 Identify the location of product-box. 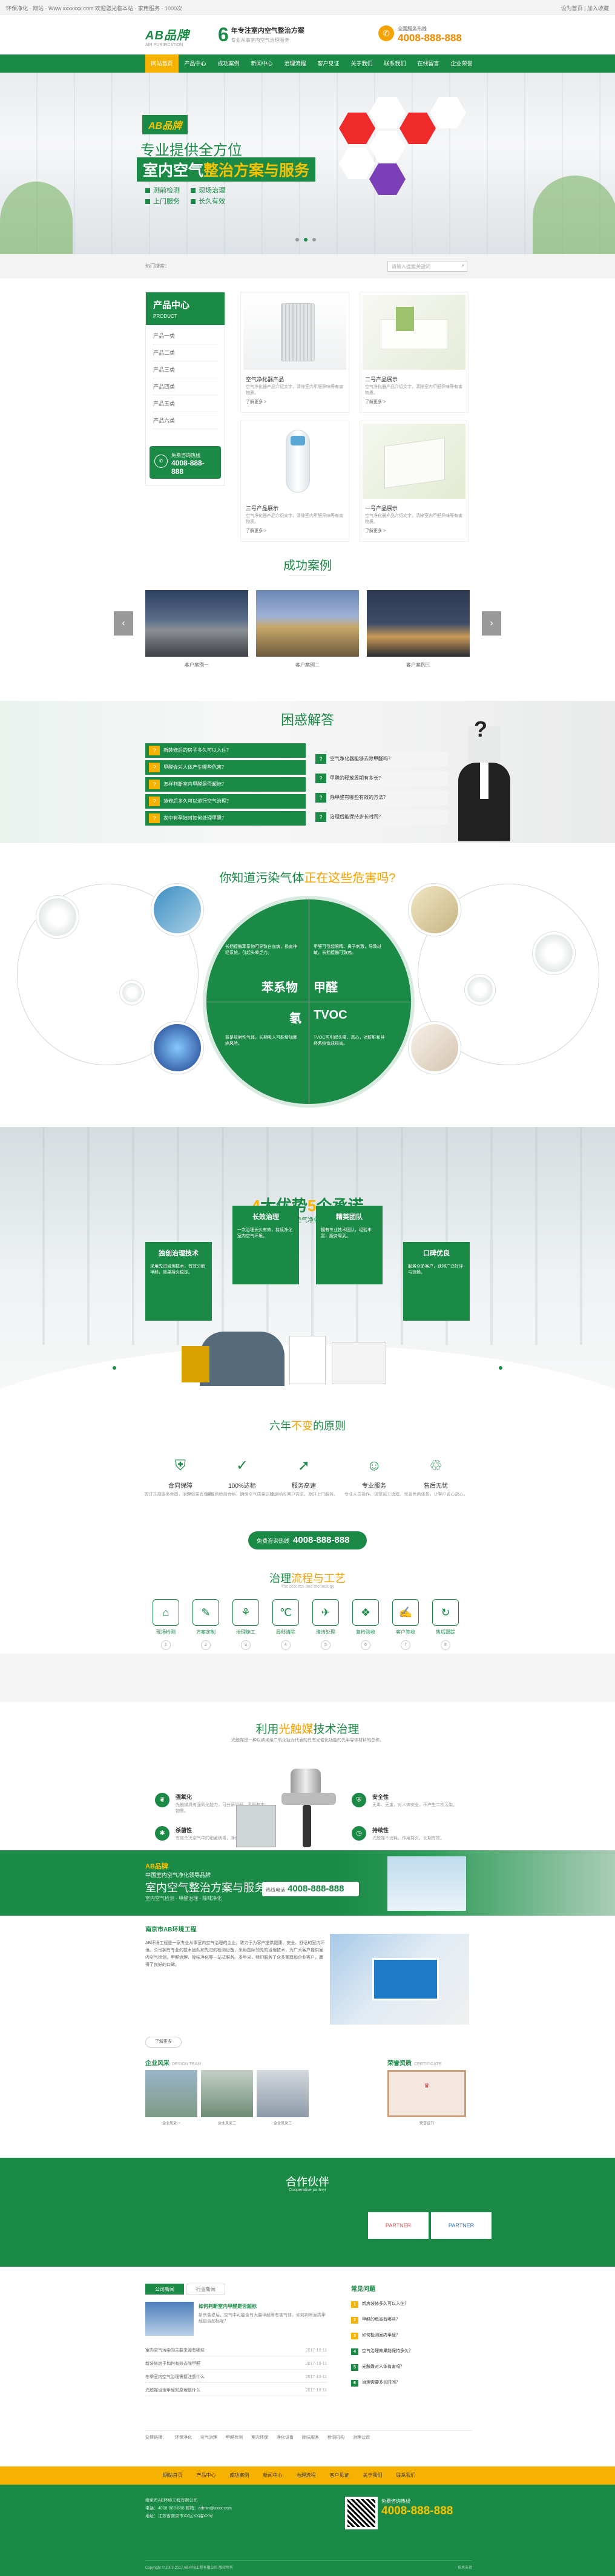
(256, 1826).